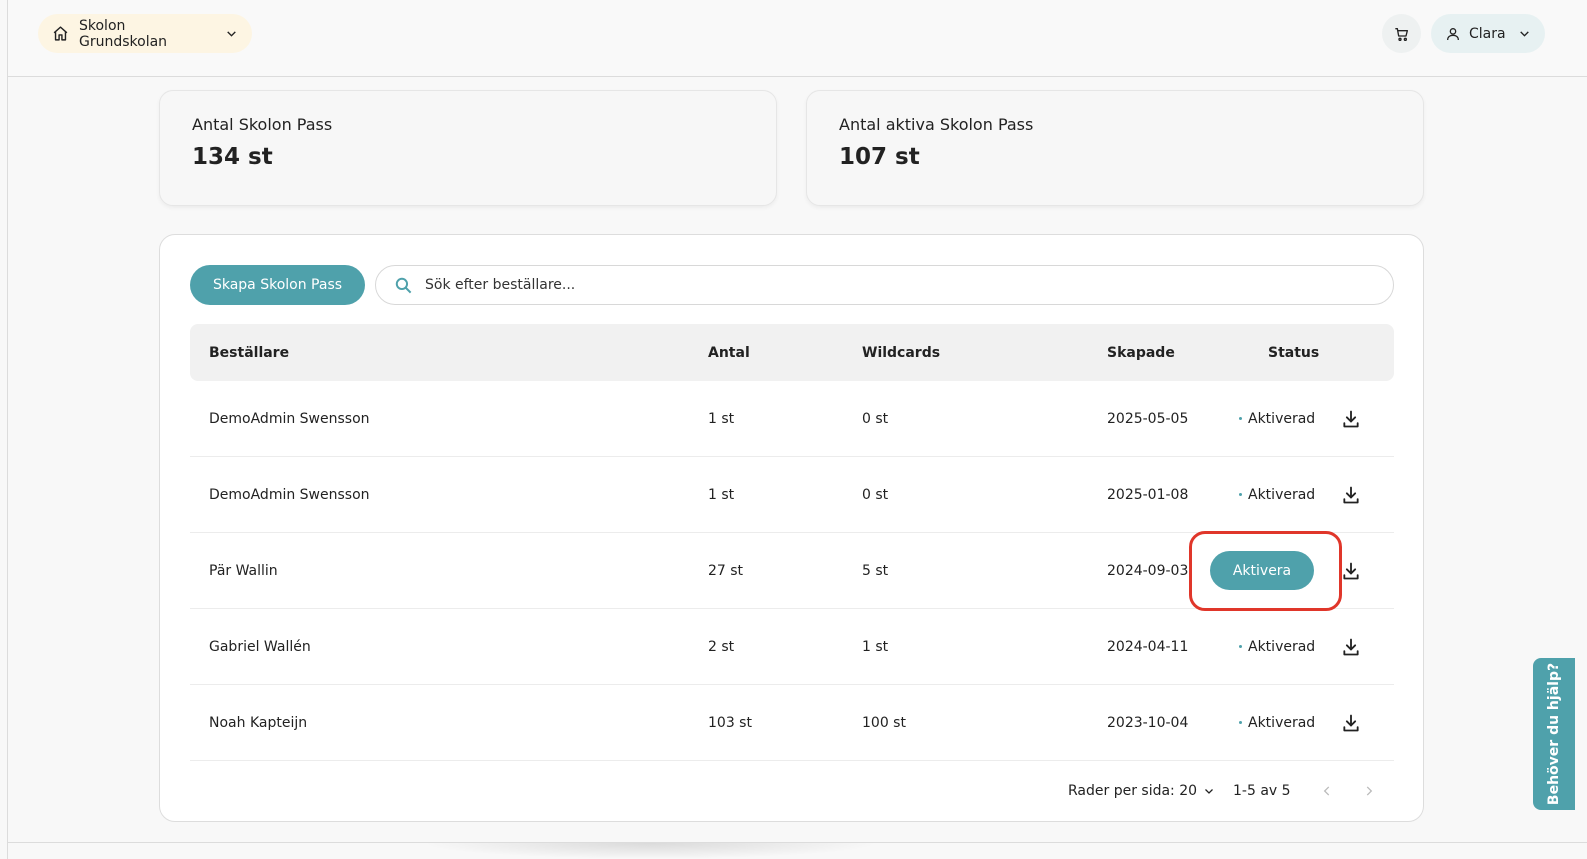 The width and height of the screenshot is (1587, 859). Describe the element at coordinates (232, 157) in the screenshot. I see `stat-value: 134 st` at that location.